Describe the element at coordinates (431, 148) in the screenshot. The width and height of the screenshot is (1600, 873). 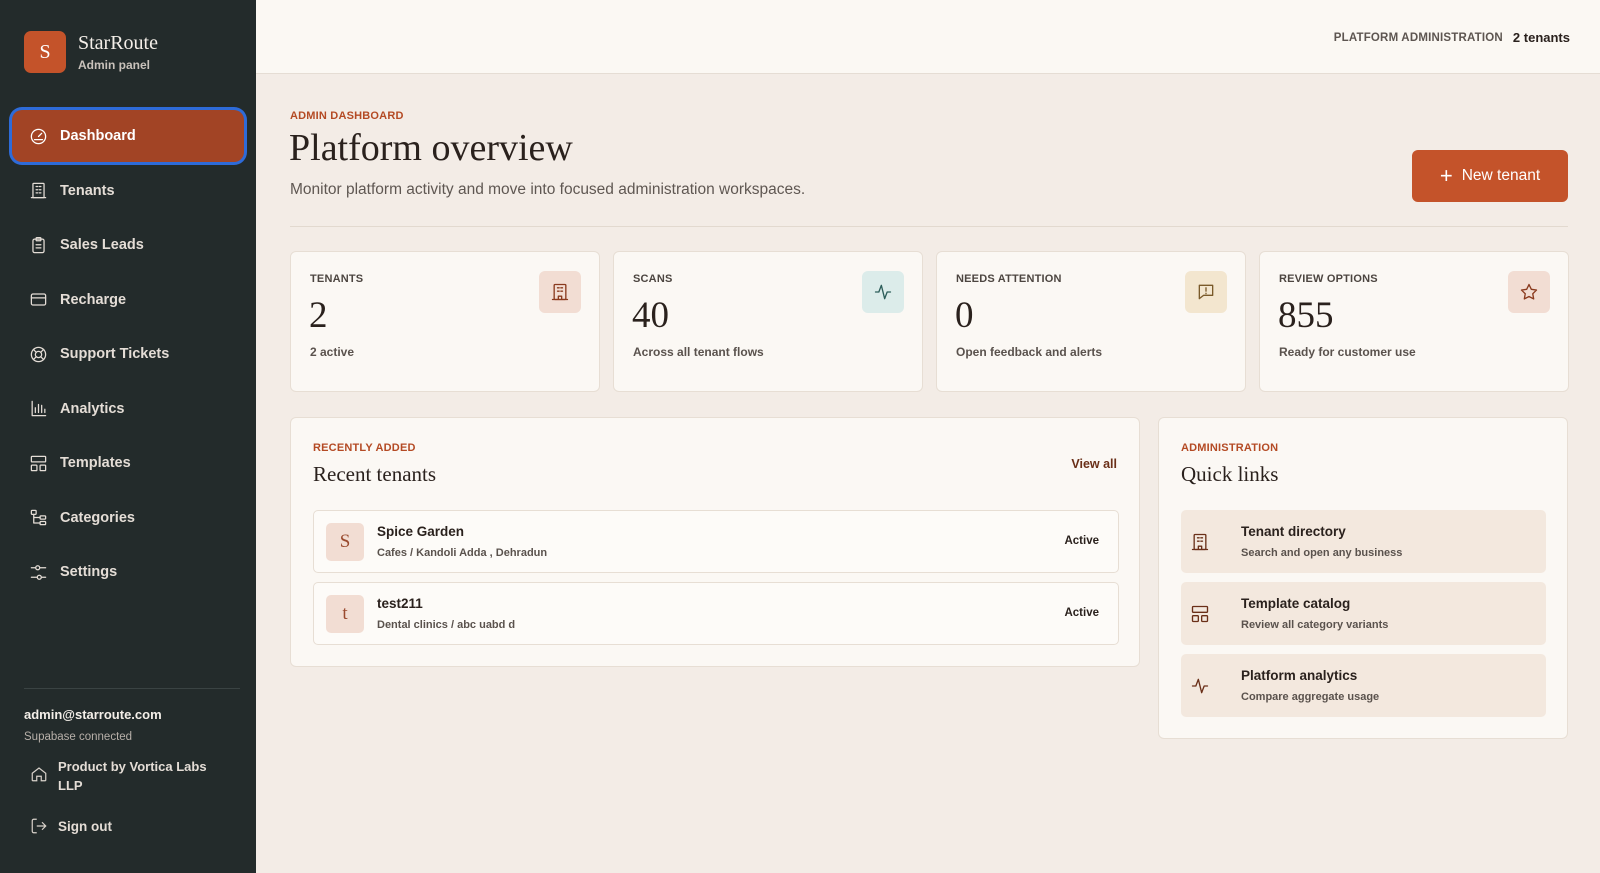
I see `page-title: Platform overview` at that location.